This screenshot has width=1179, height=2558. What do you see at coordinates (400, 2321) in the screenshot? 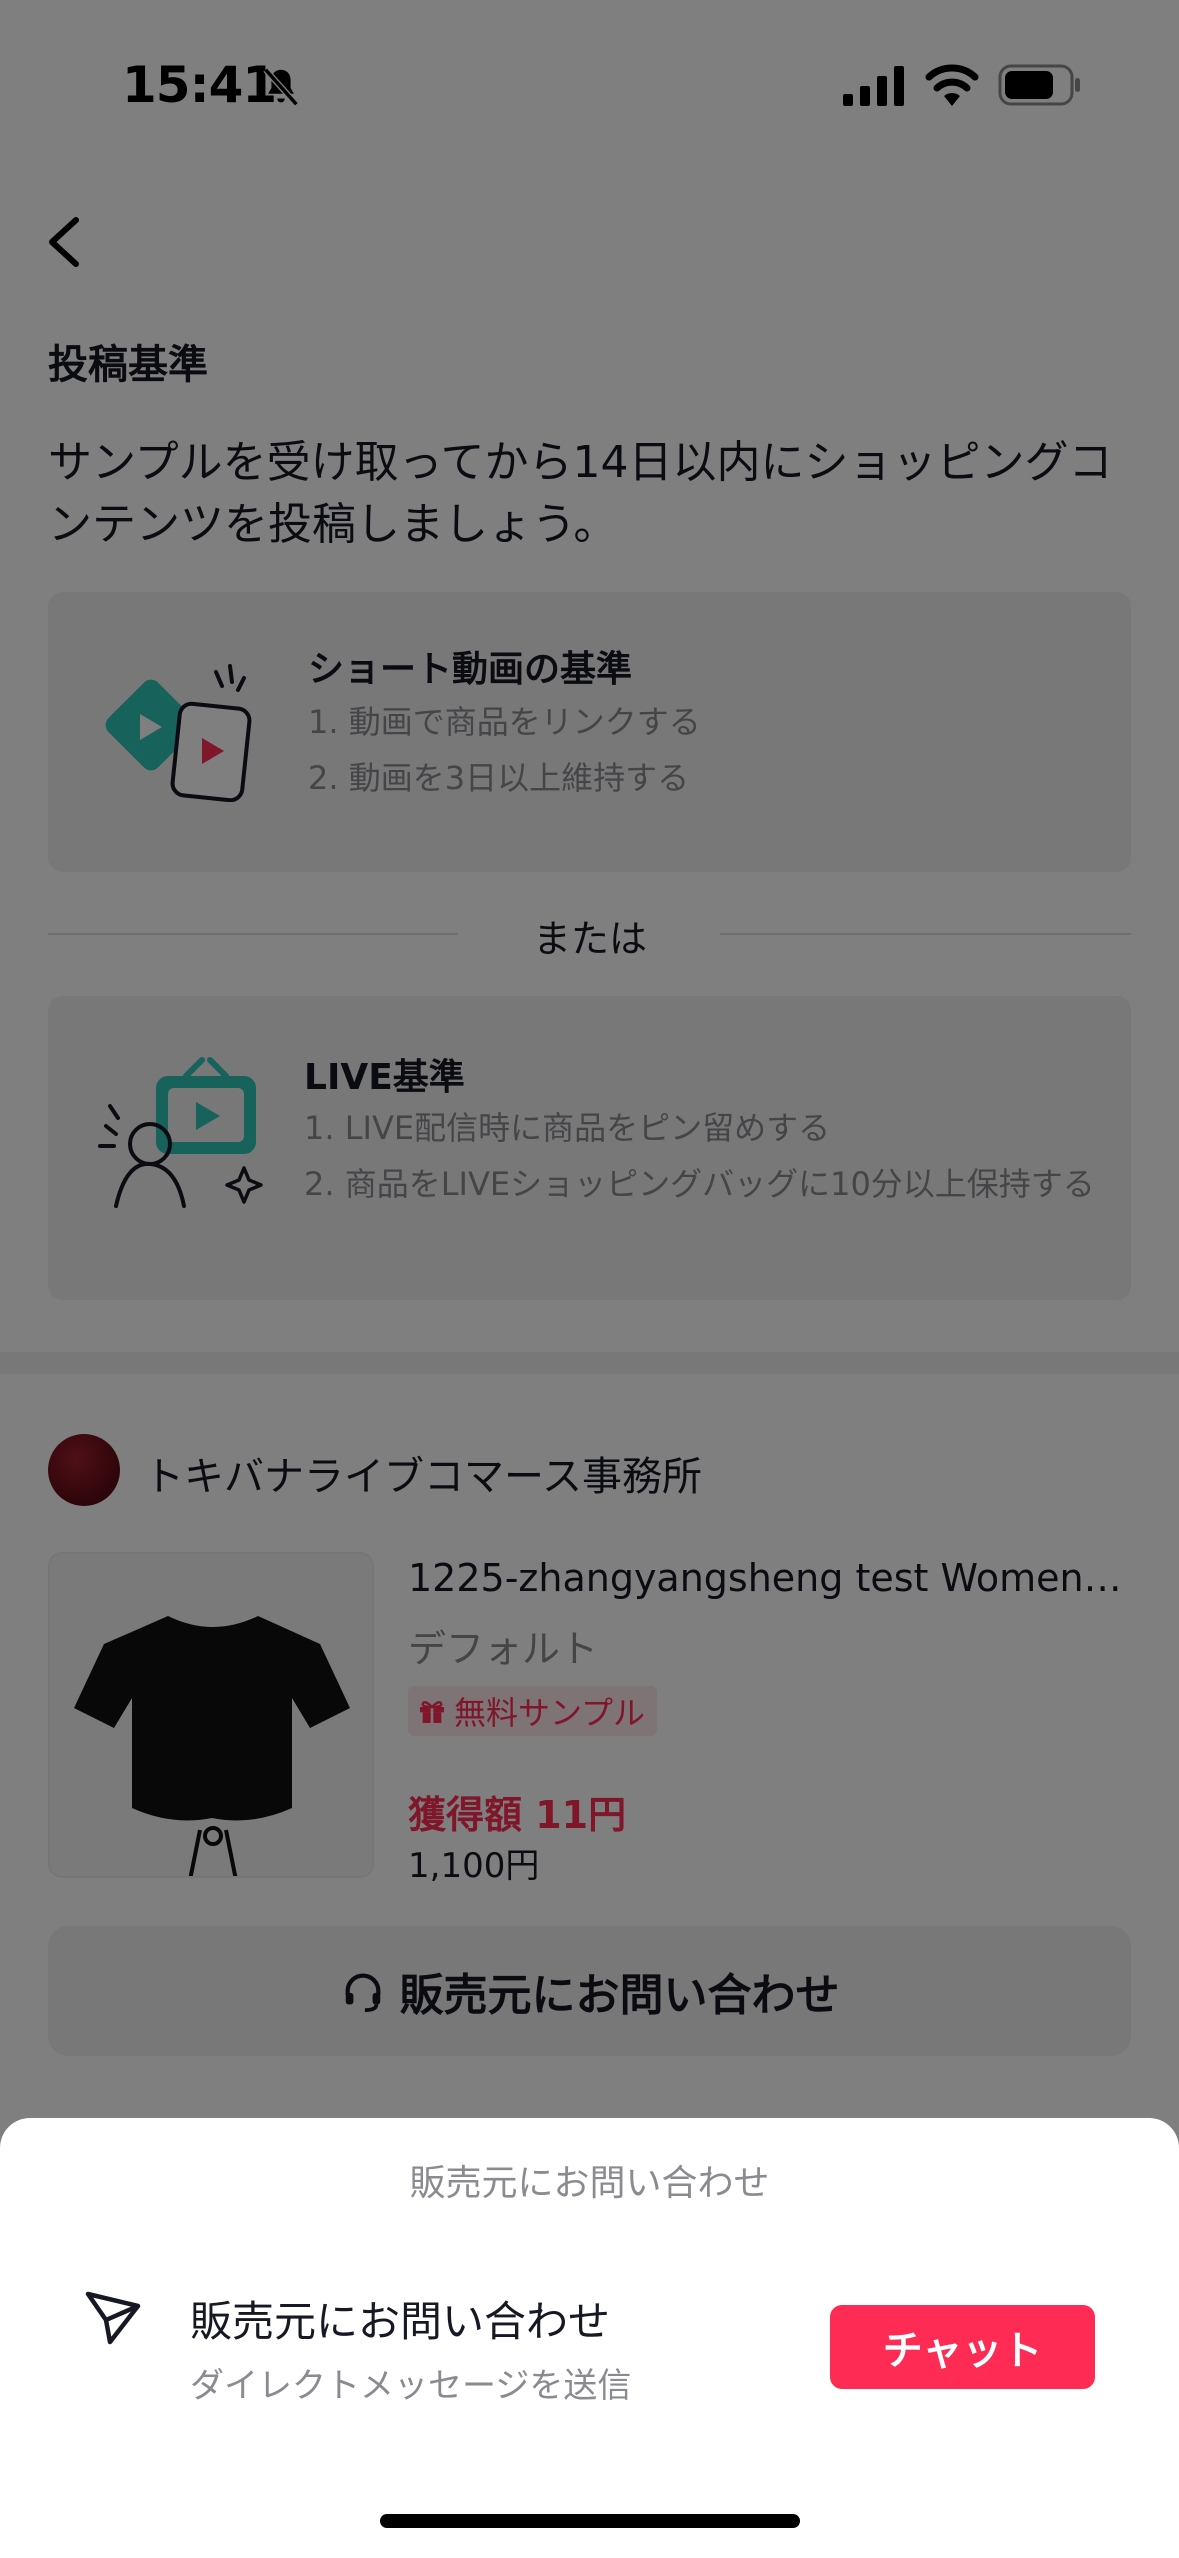
I see `dm-option-title: 販売元にお問い合わせ` at bounding box center [400, 2321].